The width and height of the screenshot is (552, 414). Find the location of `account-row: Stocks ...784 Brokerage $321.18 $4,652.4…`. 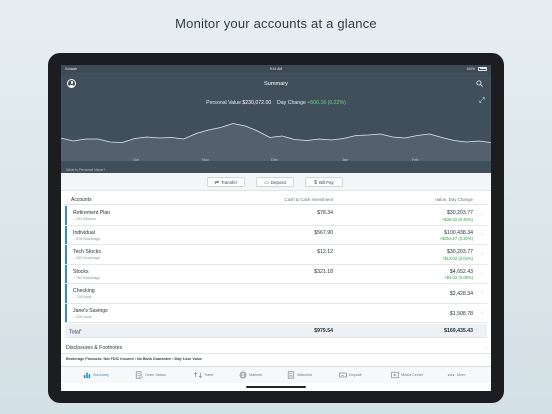

account-row: Stocks ...784 Brokerage $321.18 $4,652.4… is located at coordinates (276, 274).